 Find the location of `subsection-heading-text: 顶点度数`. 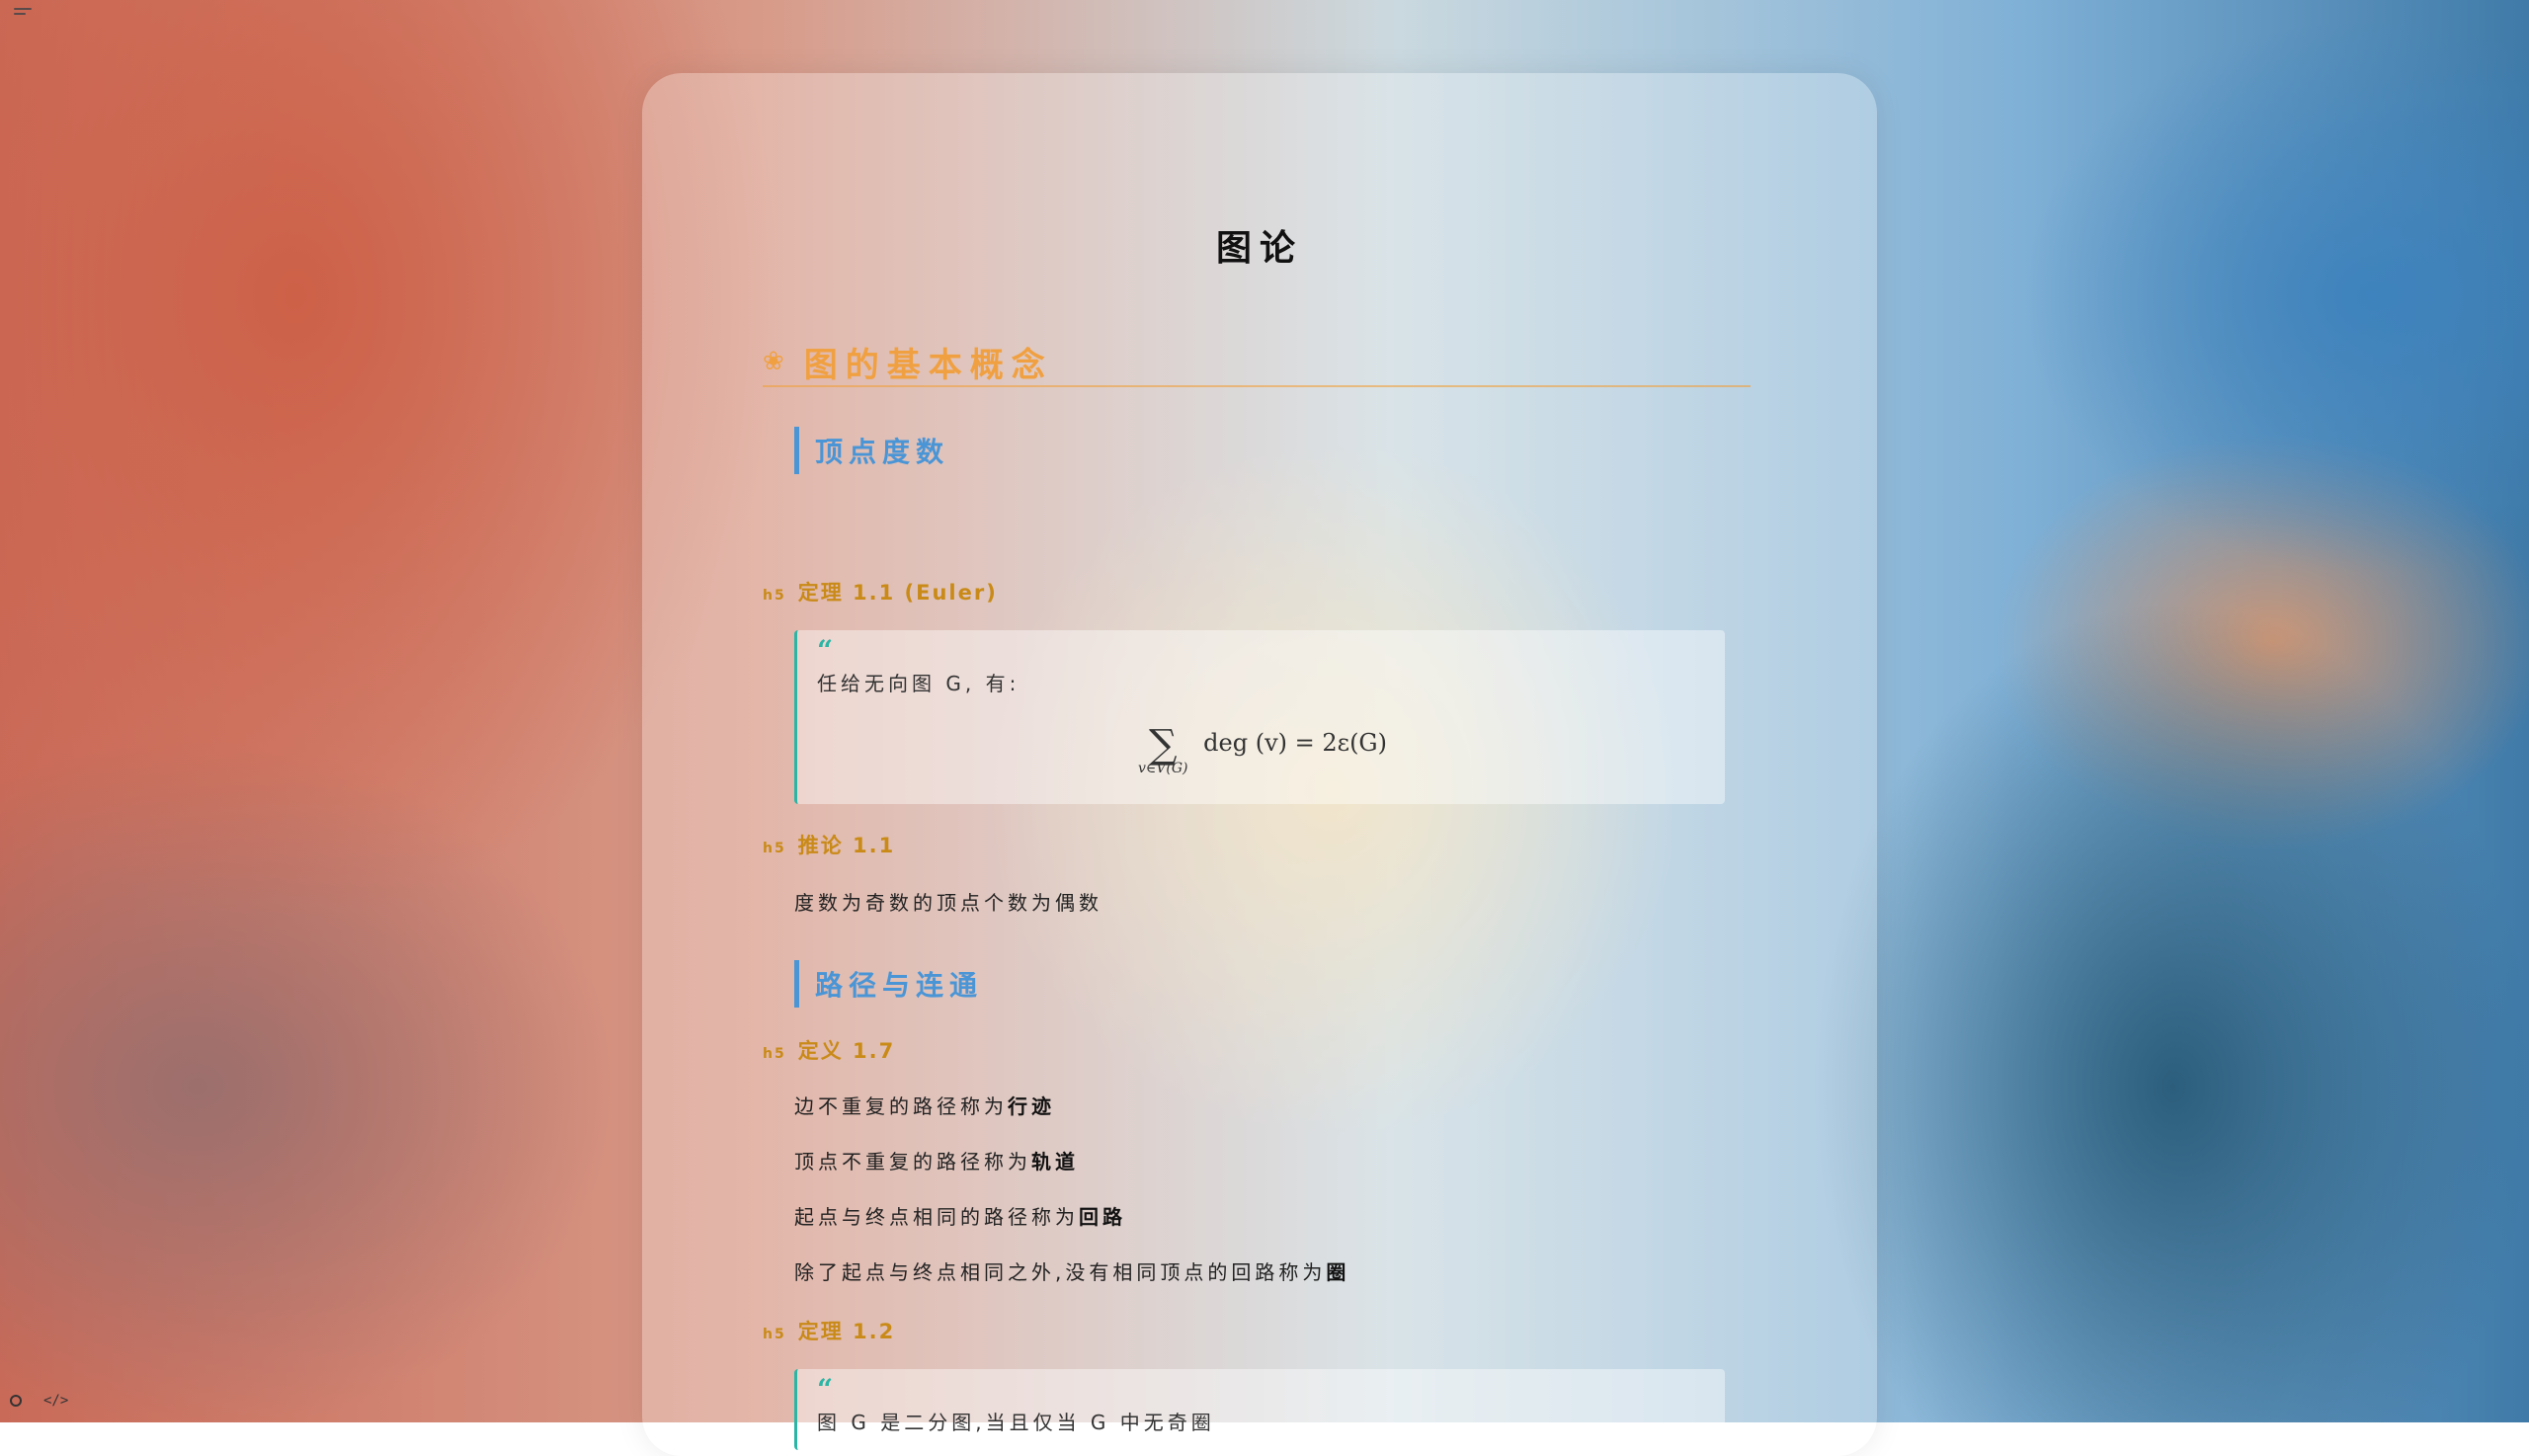

subsection-heading-text: 顶点度数 is located at coordinates (882, 452).